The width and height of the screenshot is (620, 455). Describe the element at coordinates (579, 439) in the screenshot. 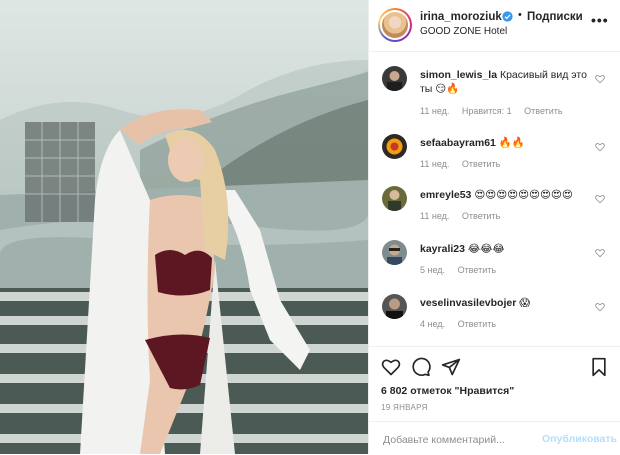

I see `publish-button: Опубликовать` at that location.